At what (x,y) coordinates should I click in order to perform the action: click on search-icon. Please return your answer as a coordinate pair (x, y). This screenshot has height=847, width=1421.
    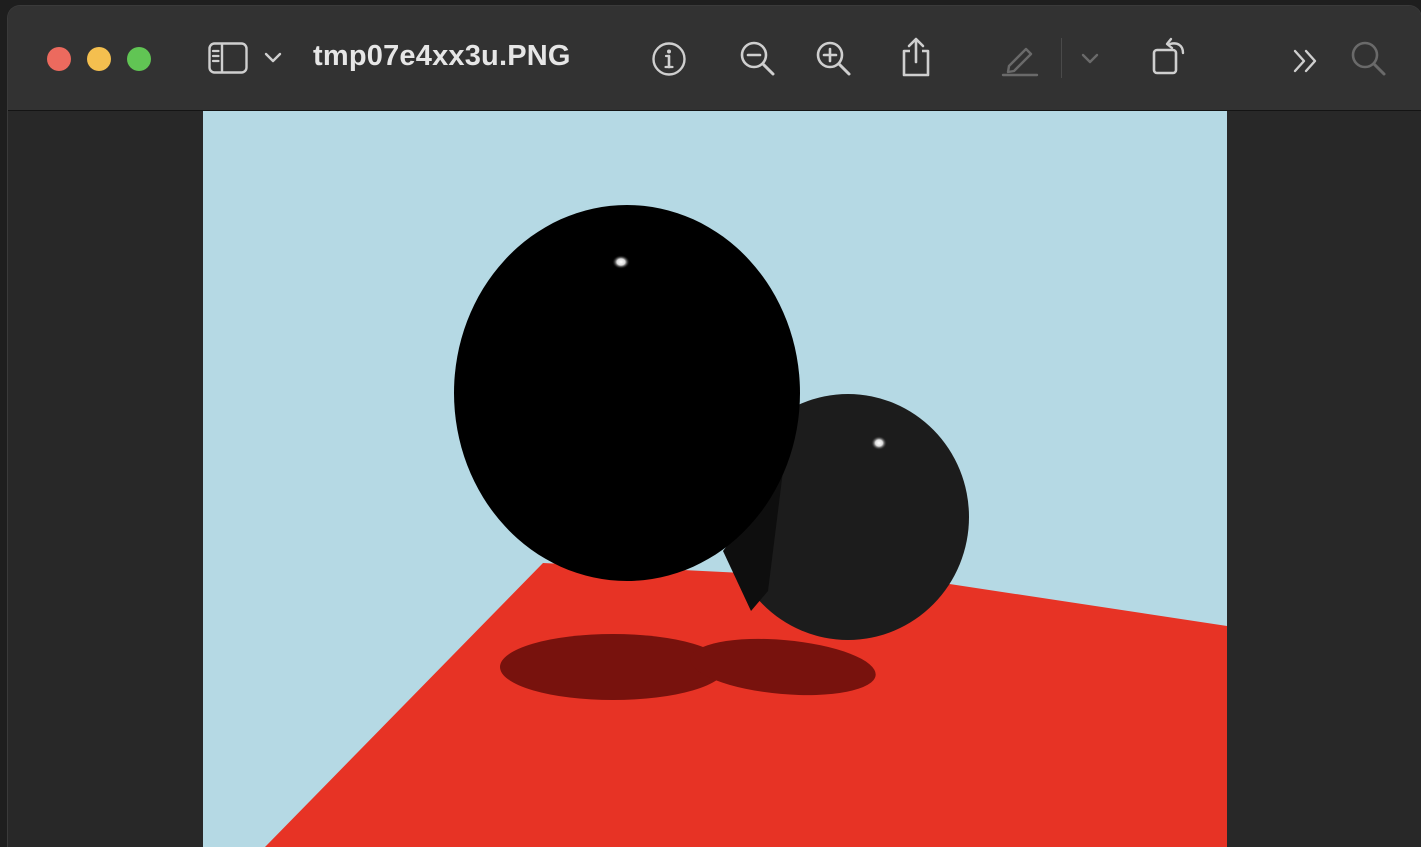
    Looking at the image, I should click on (1369, 59).